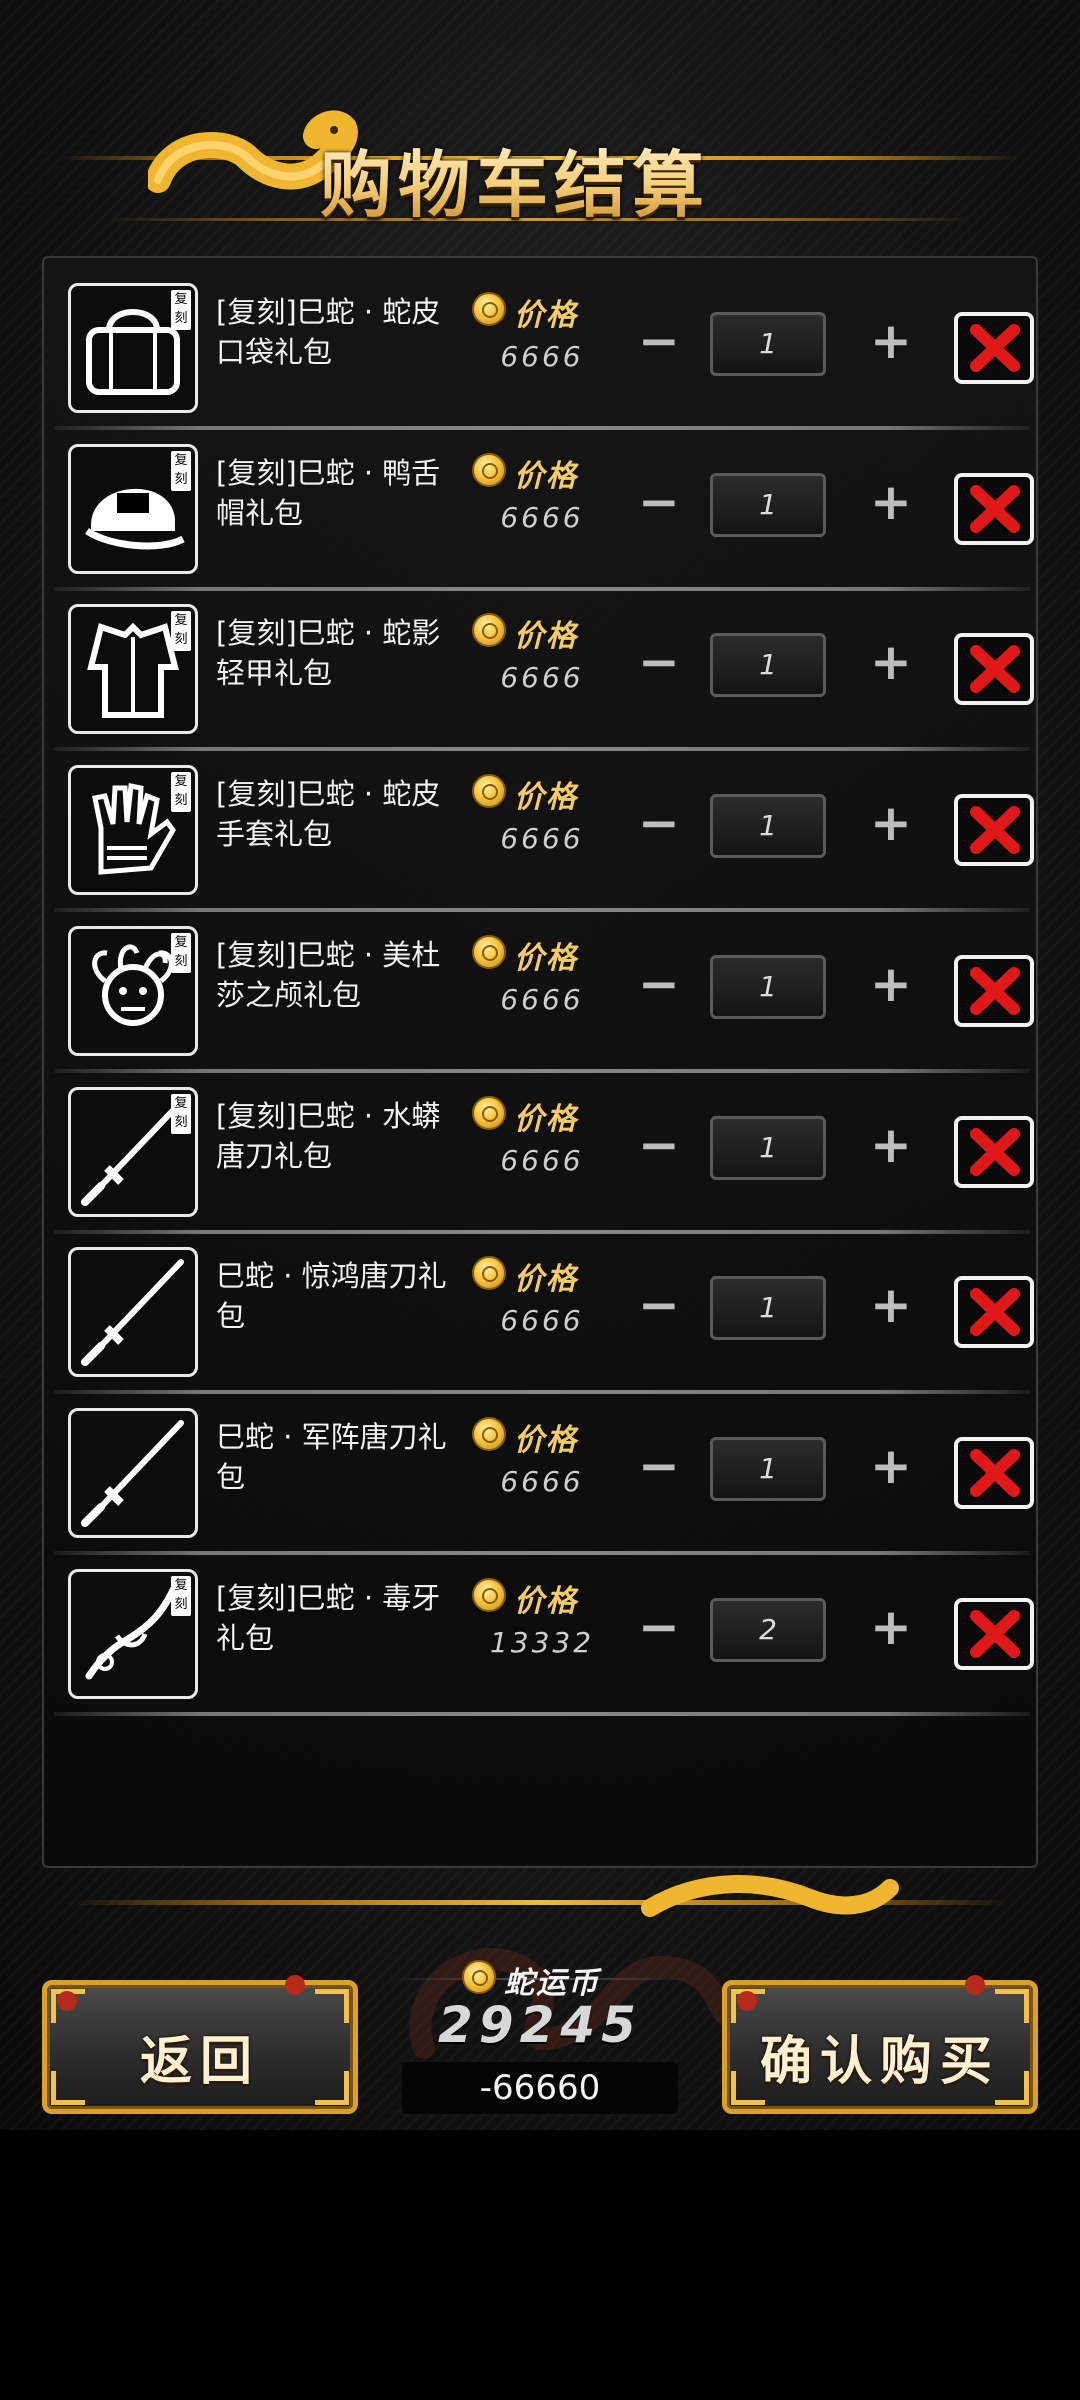 This screenshot has height=2400, width=1080. Describe the element at coordinates (880, 2044) in the screenshot. I see `confirm-purchase-button: 确认购买` at that location.